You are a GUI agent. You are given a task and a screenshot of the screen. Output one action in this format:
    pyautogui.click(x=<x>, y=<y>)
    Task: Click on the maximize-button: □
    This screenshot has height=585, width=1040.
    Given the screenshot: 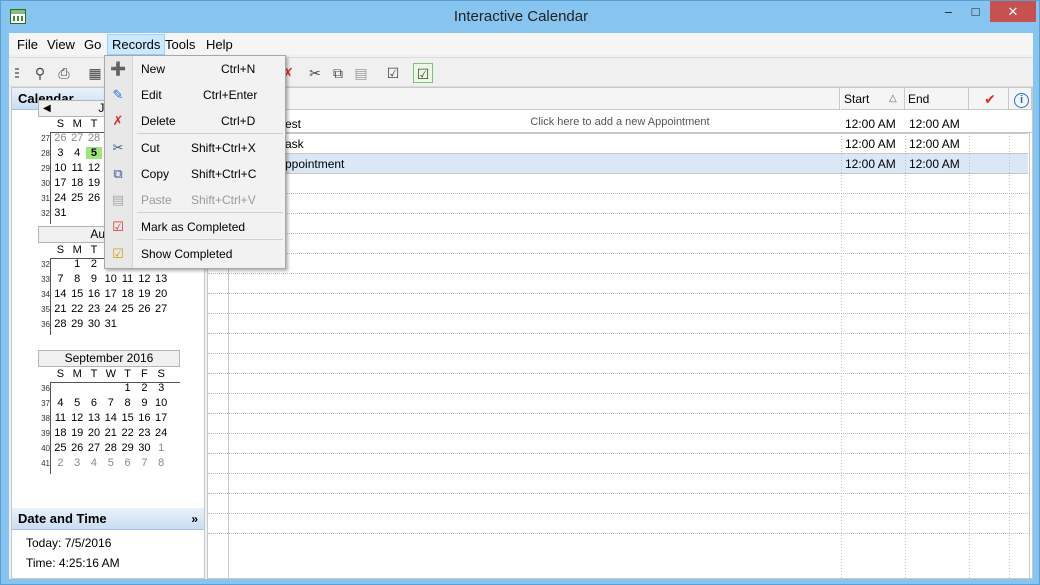 What is the action you would take?
    pyautogui.click(x=975, y=11)
    